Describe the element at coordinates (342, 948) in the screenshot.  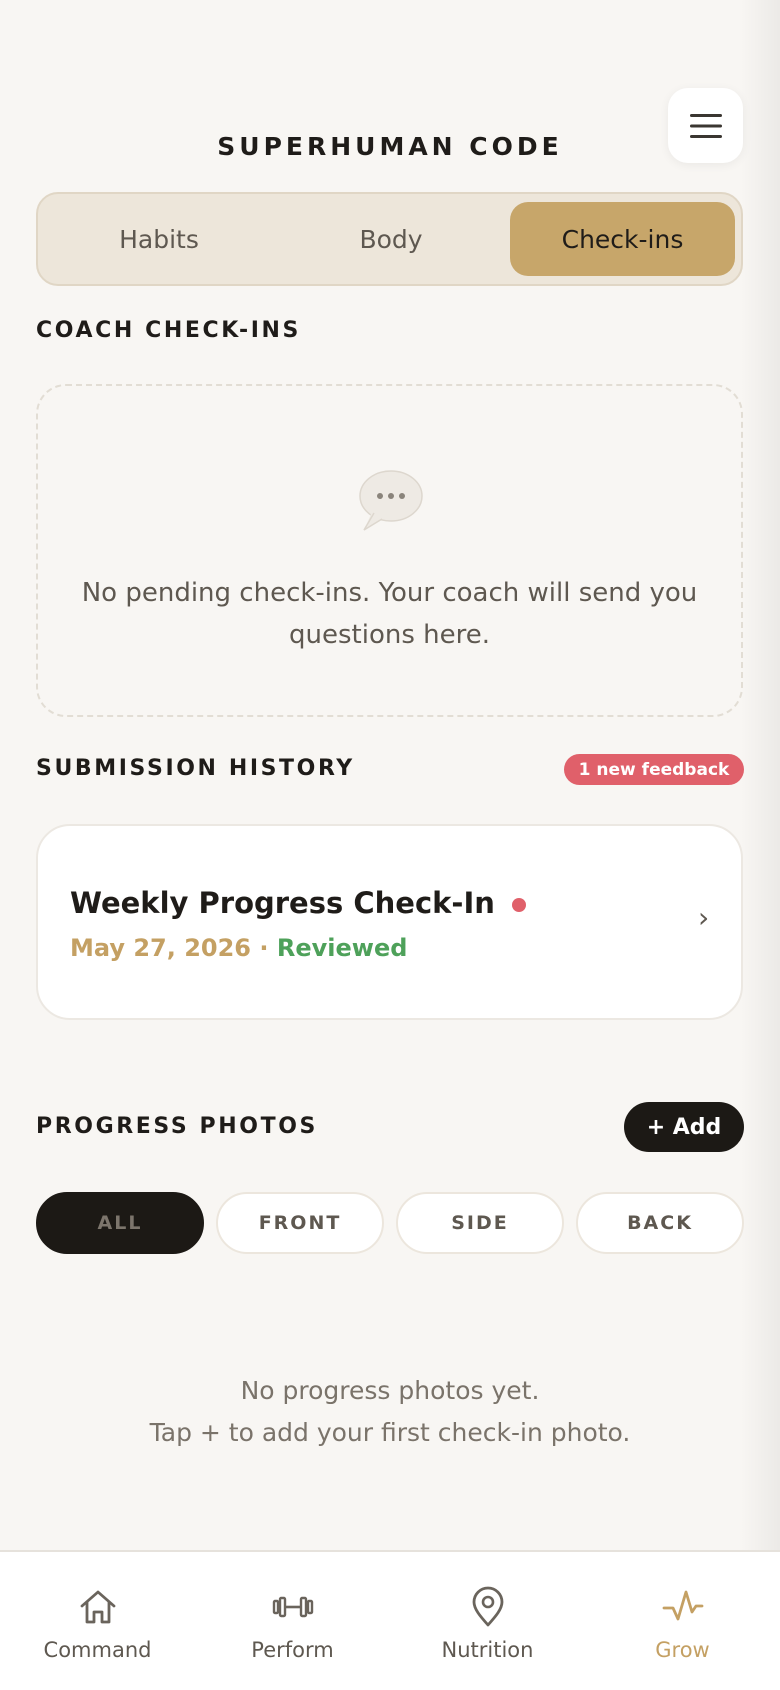
I see `submission-status: Reviewed` at that location.